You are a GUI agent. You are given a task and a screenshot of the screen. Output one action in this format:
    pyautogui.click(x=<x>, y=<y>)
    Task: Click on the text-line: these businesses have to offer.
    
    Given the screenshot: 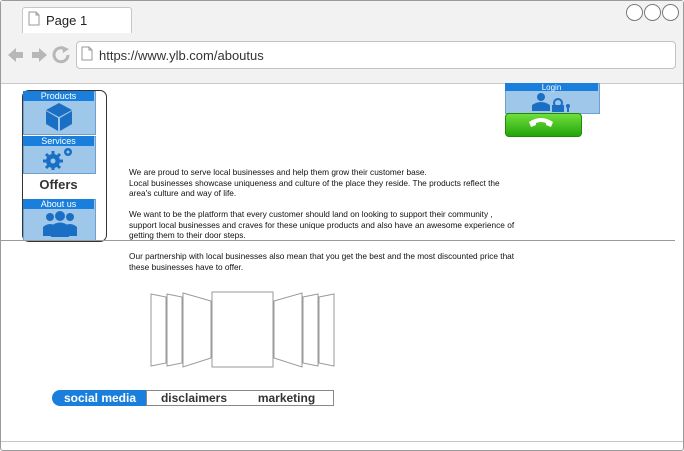 What is the action you would take?
    pyautogui.click(x=186, y=266)
    